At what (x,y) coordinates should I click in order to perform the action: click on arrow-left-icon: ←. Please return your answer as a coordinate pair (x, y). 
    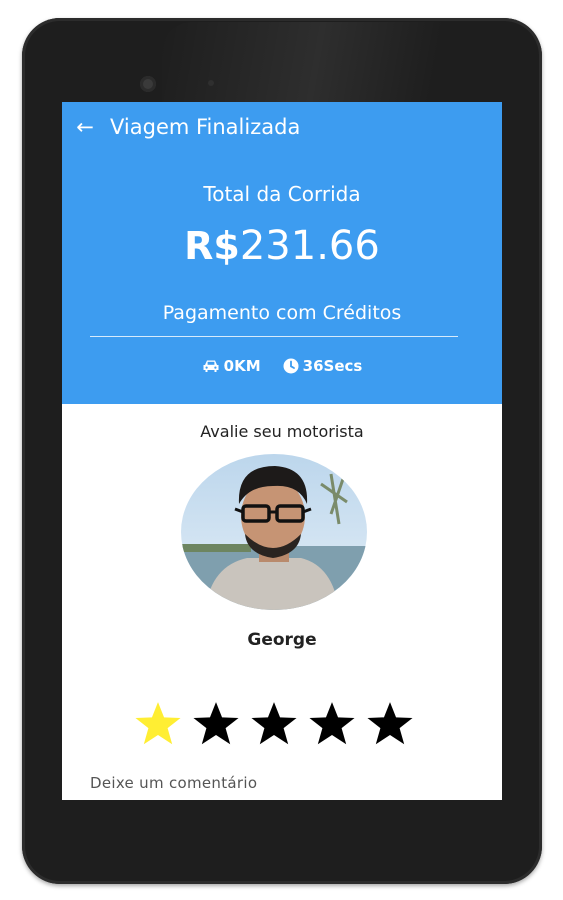
    Looking at the image, I should click on (85, 127).